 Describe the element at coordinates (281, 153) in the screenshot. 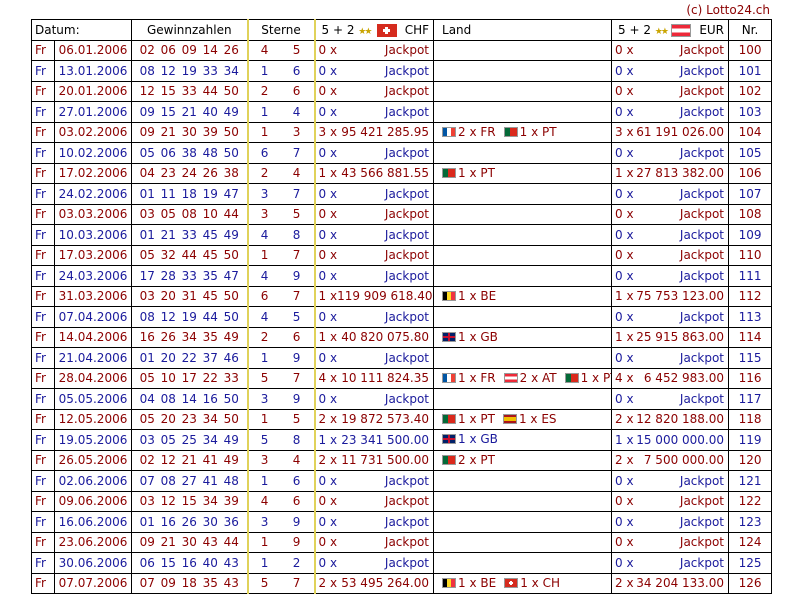

I see `lucky-stars: 67` at that location.